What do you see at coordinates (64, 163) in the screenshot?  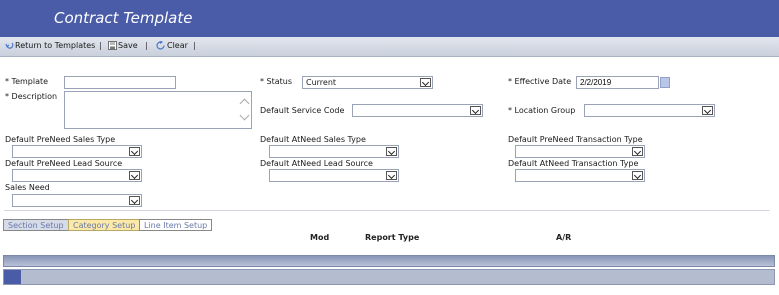 I see `preneed-lead-source-label: Default PreNeed Lead Source` at bounding box center [64, 163].